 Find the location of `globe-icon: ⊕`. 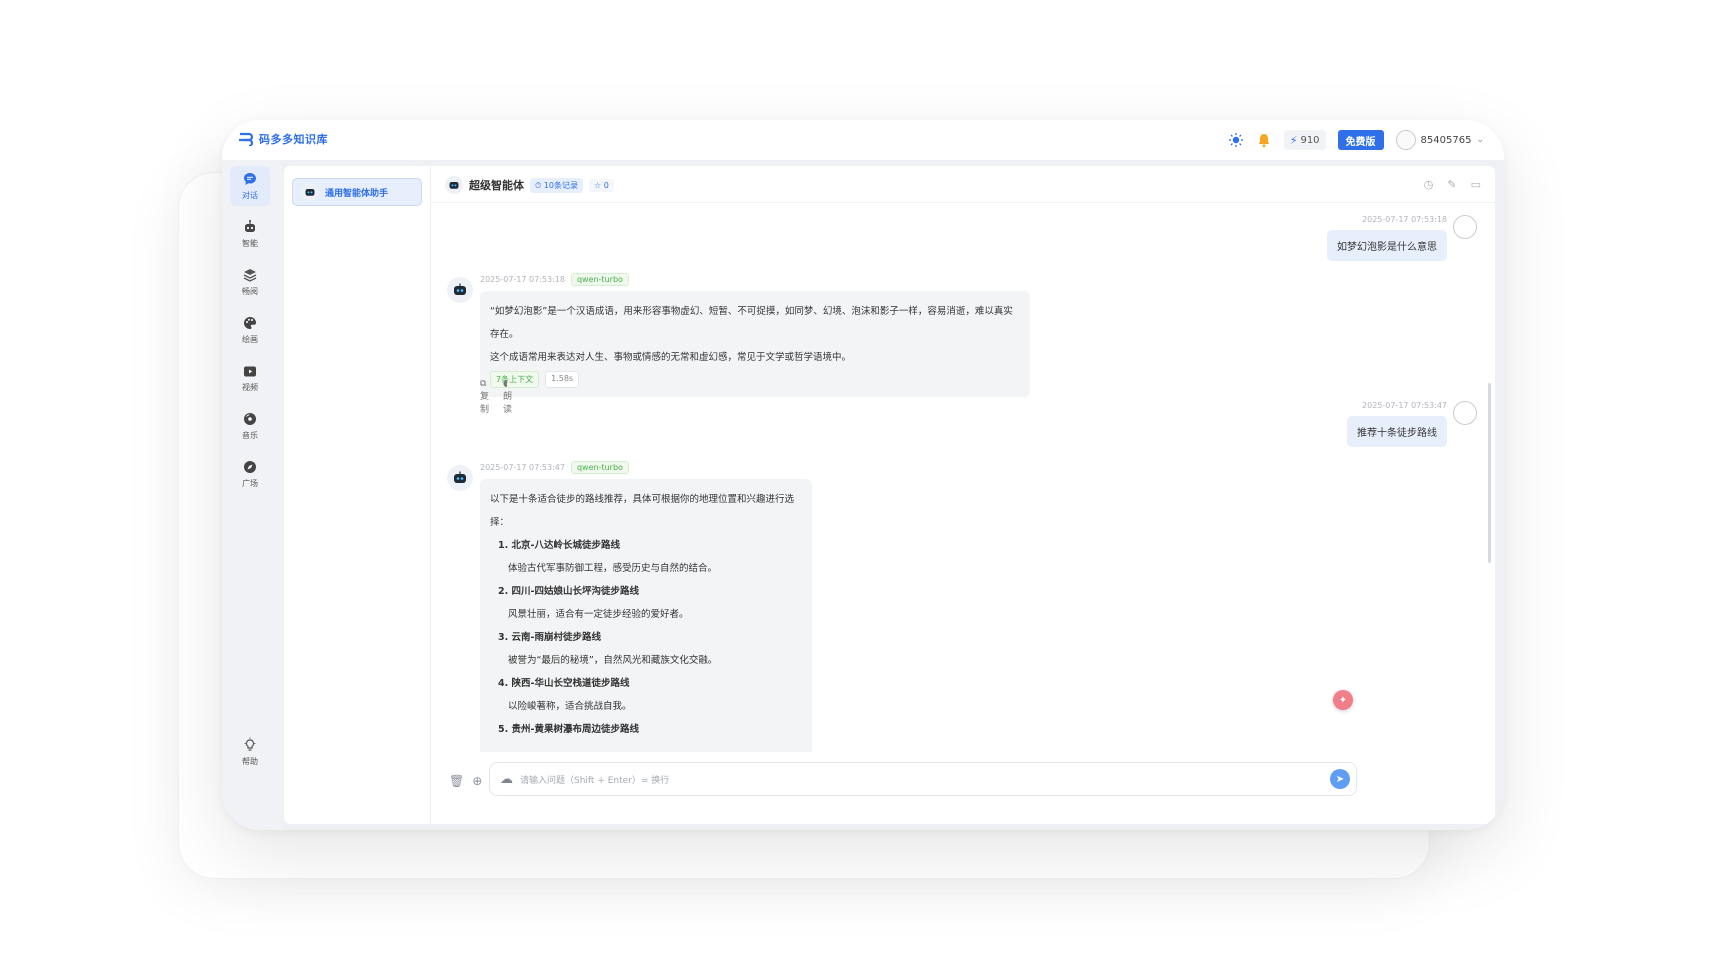

globe-icon: ⊕ is located at coordinates (477, 781).